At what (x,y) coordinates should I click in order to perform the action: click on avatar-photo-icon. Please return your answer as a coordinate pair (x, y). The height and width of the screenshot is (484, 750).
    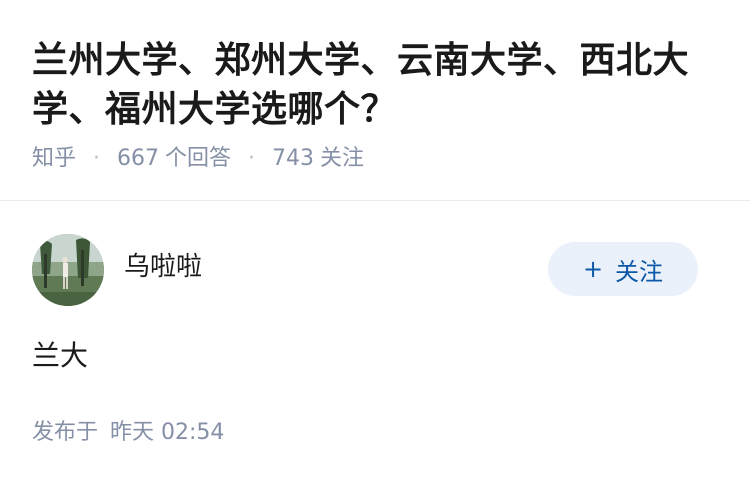
    Looking at the image, I should click on (68, 270).